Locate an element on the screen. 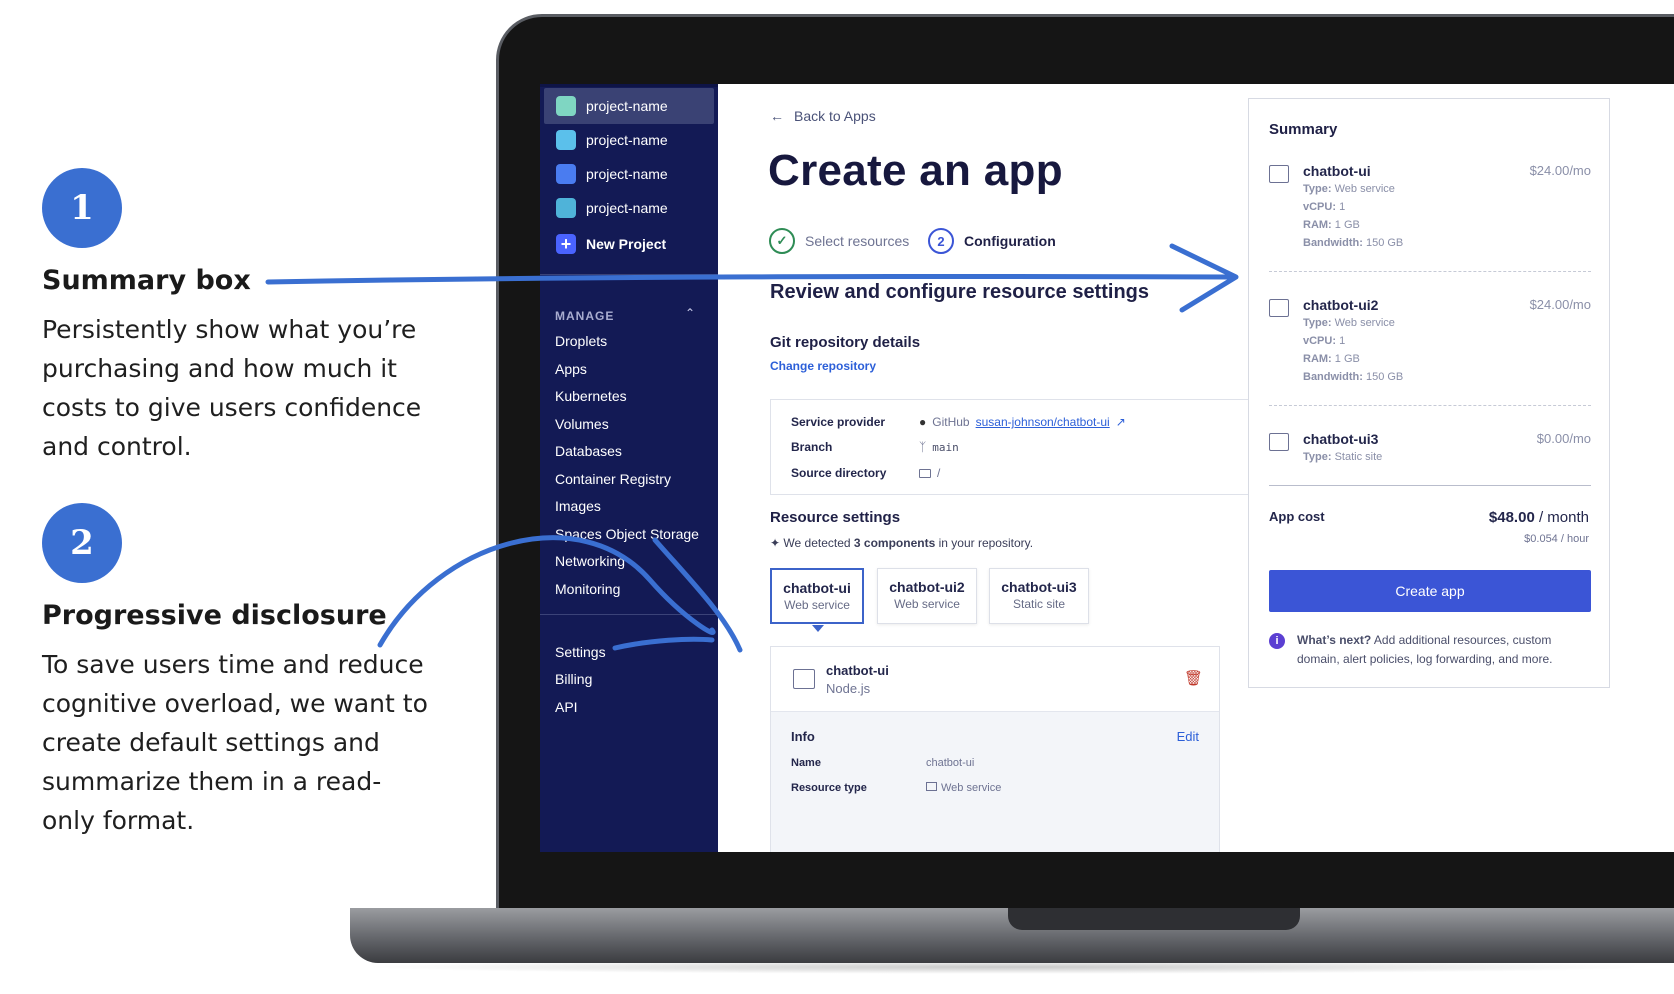 The image size is (1674, 994). sidebar-item-images: Images is located at coordinates (578, 506).